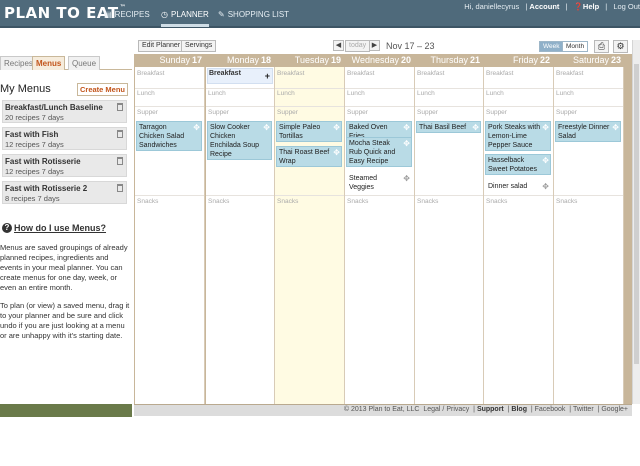 The width and height of the screenshot is (640, 466). What do you see at coordinates (267, 76) in the screenshot?
I see `add-icon: +` at bounding box center [267, 76].